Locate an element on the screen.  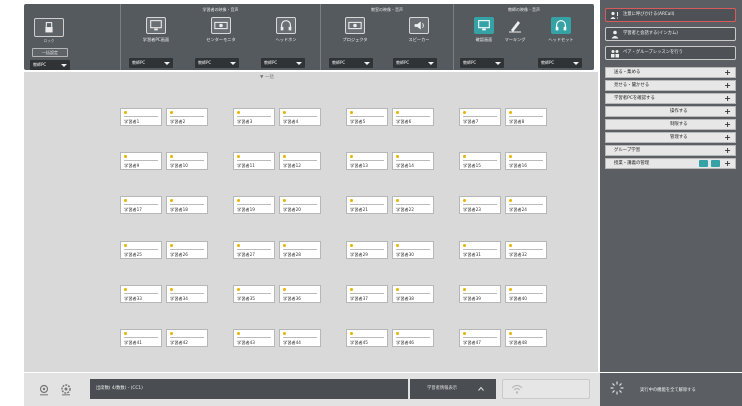
select-headphone: 教師PC is located at coordinates (283, 63).